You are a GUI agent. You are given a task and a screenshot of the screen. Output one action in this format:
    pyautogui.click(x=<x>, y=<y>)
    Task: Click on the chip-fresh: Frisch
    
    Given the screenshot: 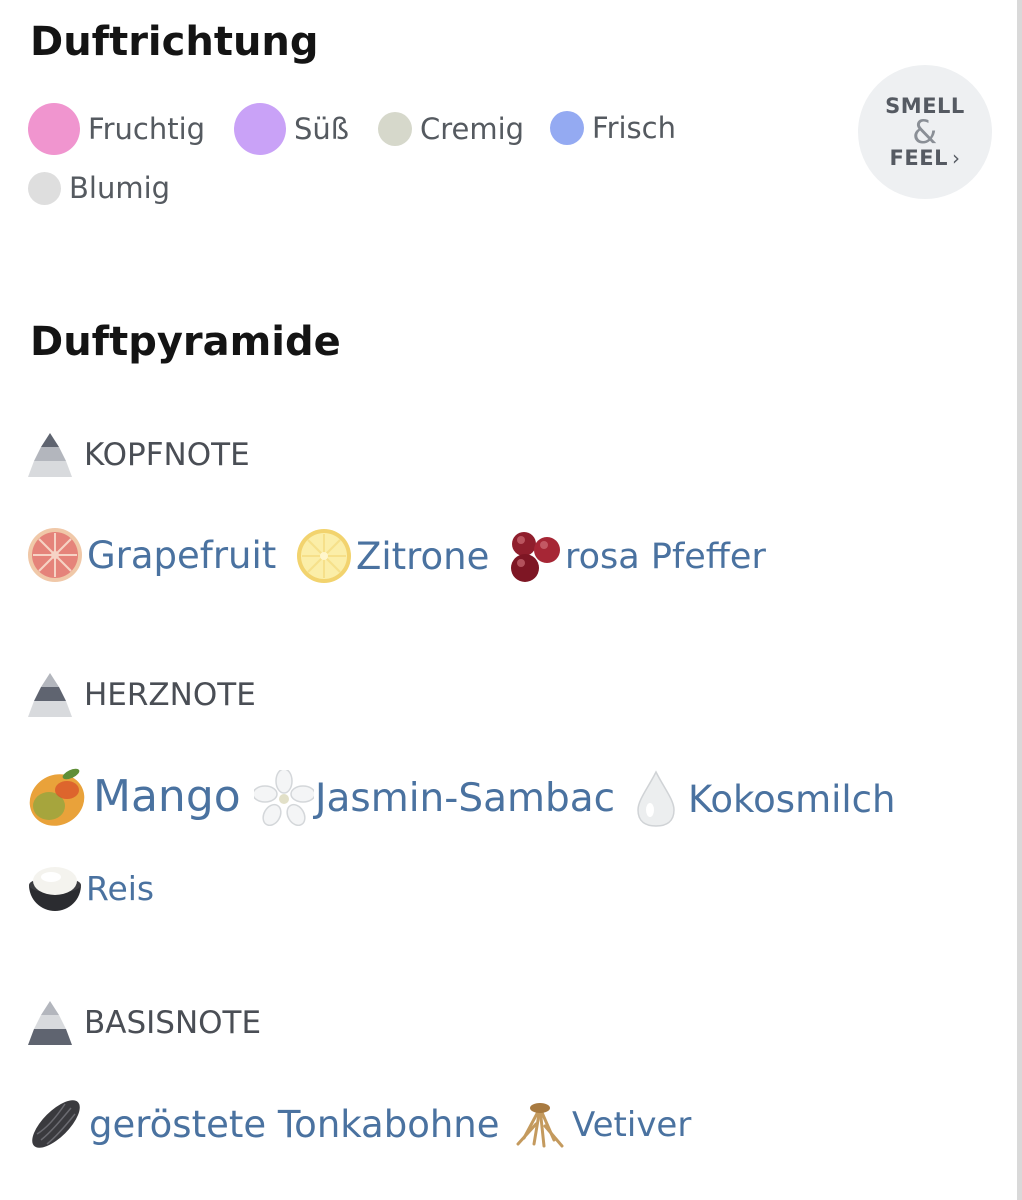 What is the action you would take?
    pyautogui.click(x=613, y=128)
    